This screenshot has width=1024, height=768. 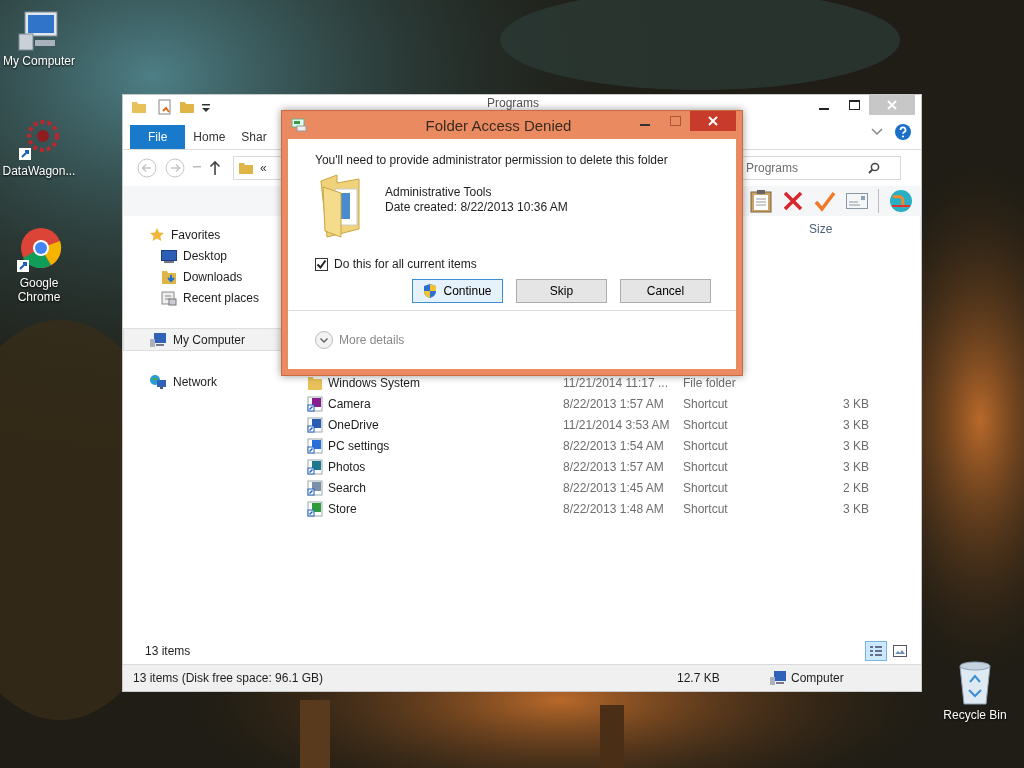 I want to click on window-title: Programs, so click(x=513, y=103).